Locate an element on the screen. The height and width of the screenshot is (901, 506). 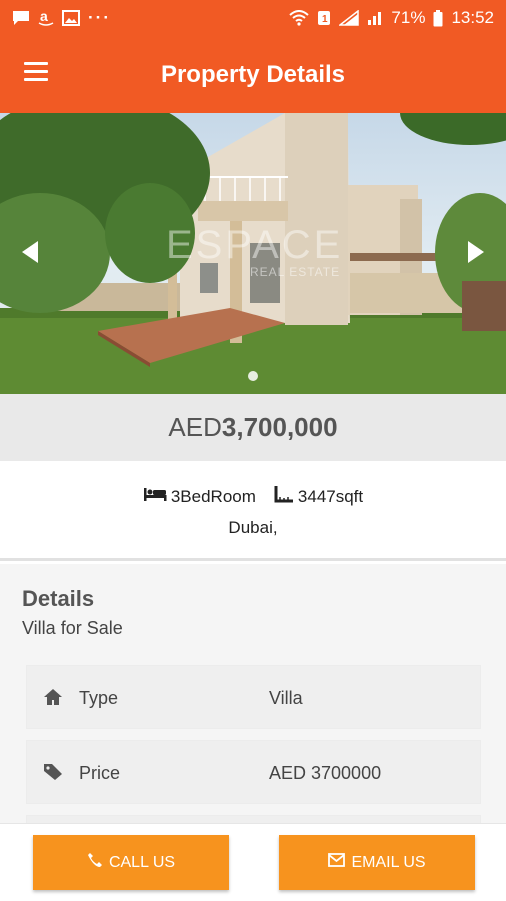
bedrooms-feature: 3BedRoom is located at coordinates (199, 496).